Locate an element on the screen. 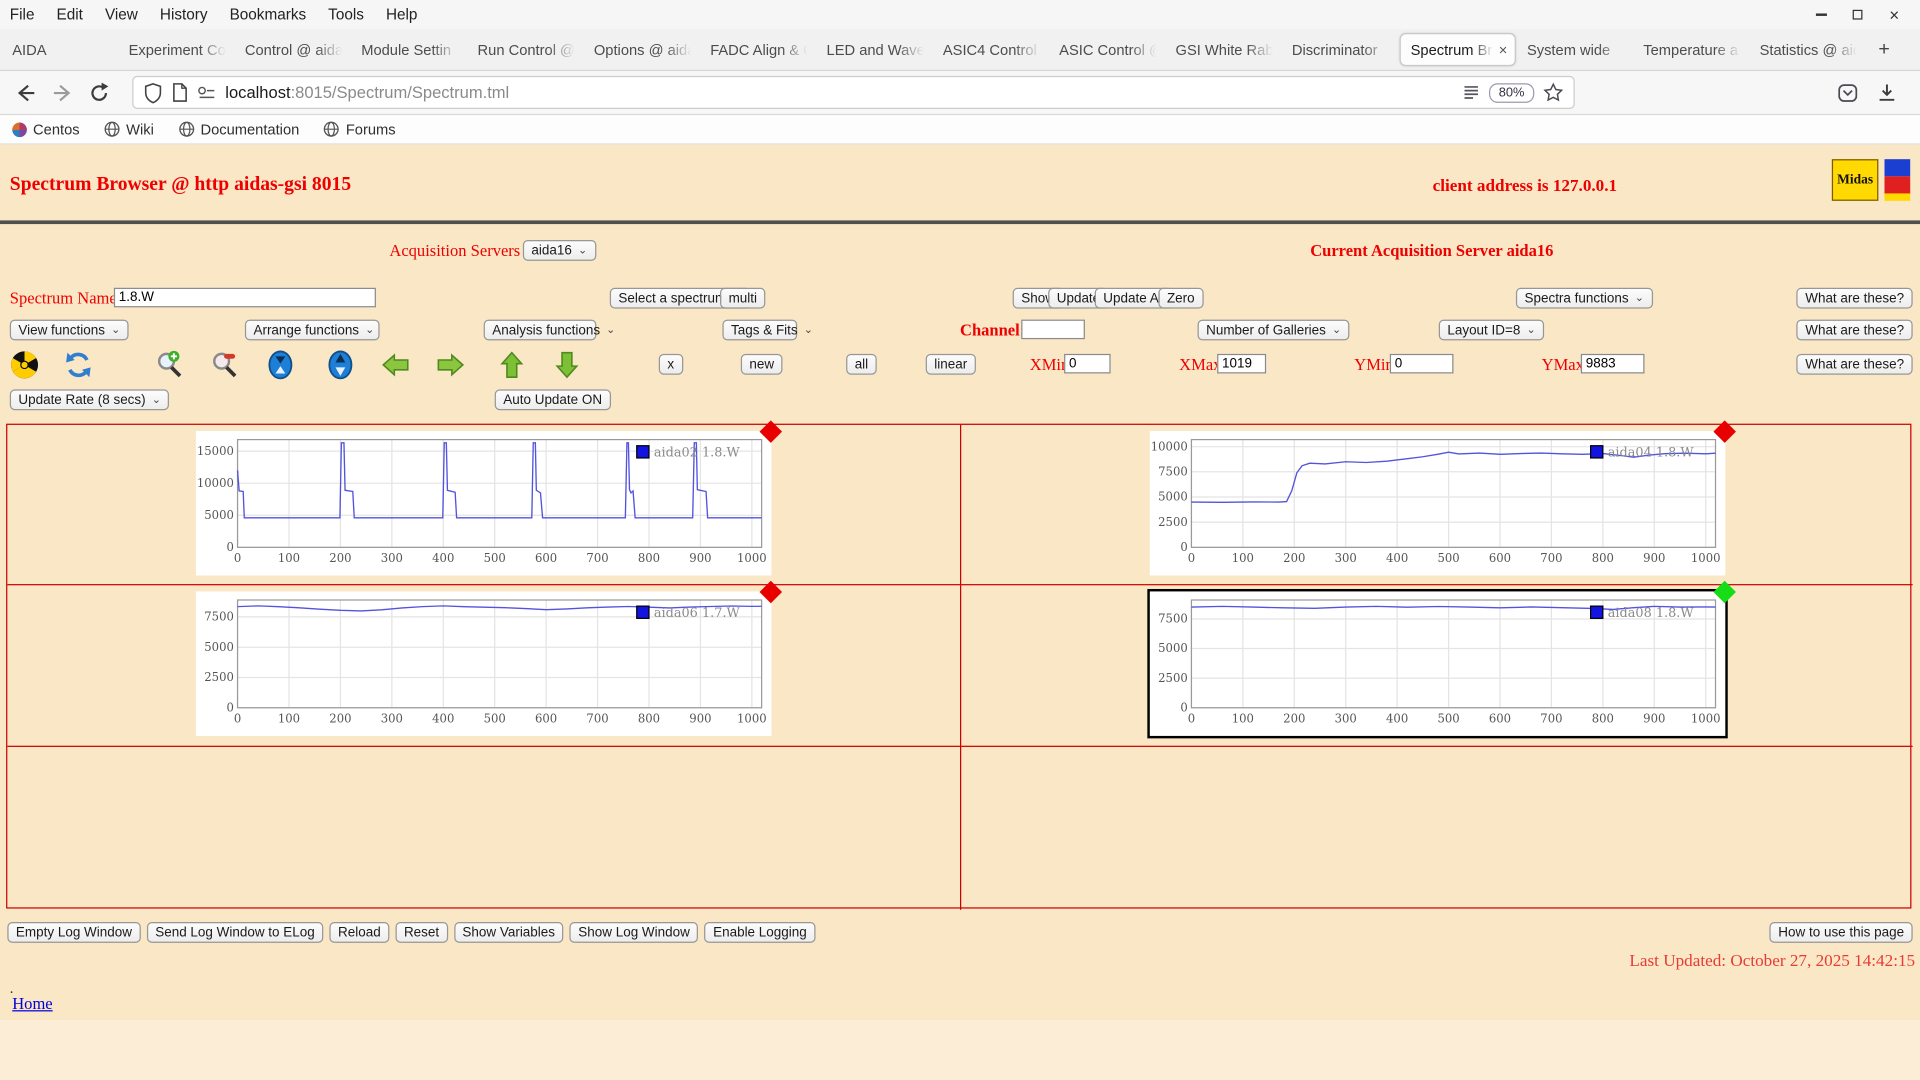 This screenshot has height=1080, width=1920. reload-icon is located at coordinates (99, 93).